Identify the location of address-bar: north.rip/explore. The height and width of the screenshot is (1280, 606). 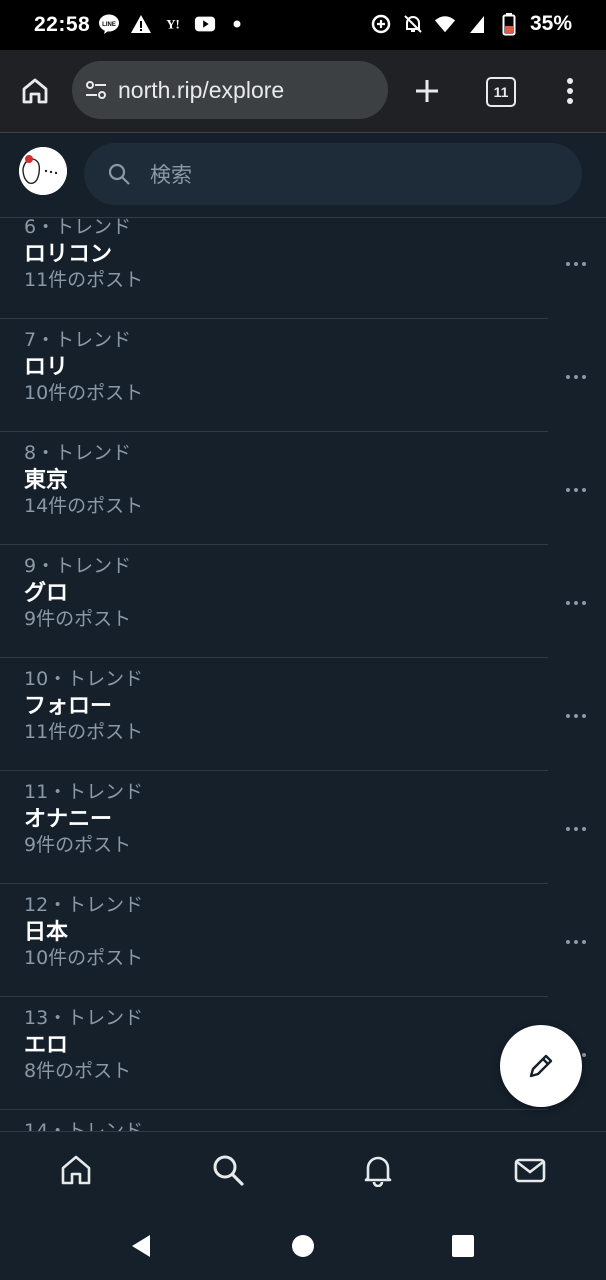
(230, 90).